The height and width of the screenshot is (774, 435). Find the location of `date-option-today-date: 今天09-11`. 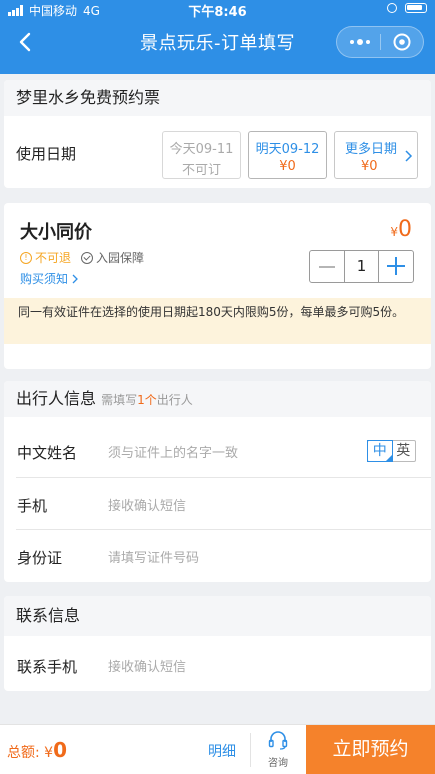

date-option-today-date: 今天09-11 is located at coordinates (201, 149).